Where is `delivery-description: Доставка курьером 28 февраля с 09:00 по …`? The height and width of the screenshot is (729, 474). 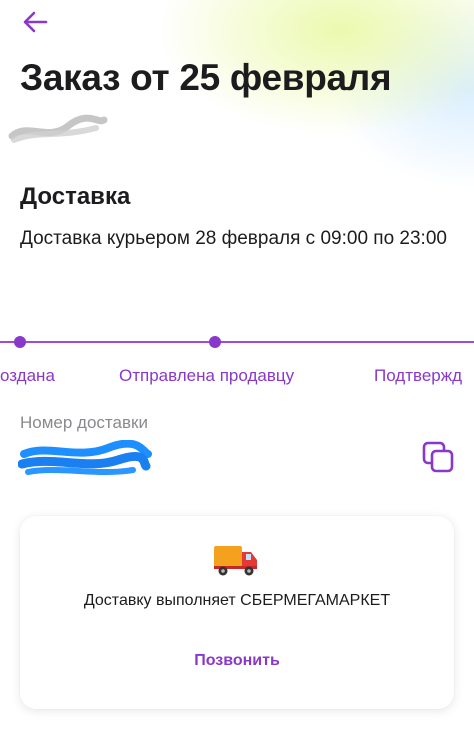
delivery-description: Доставка курьером 28 февраля с 09:00 по … is located at coordinates (233, 238).